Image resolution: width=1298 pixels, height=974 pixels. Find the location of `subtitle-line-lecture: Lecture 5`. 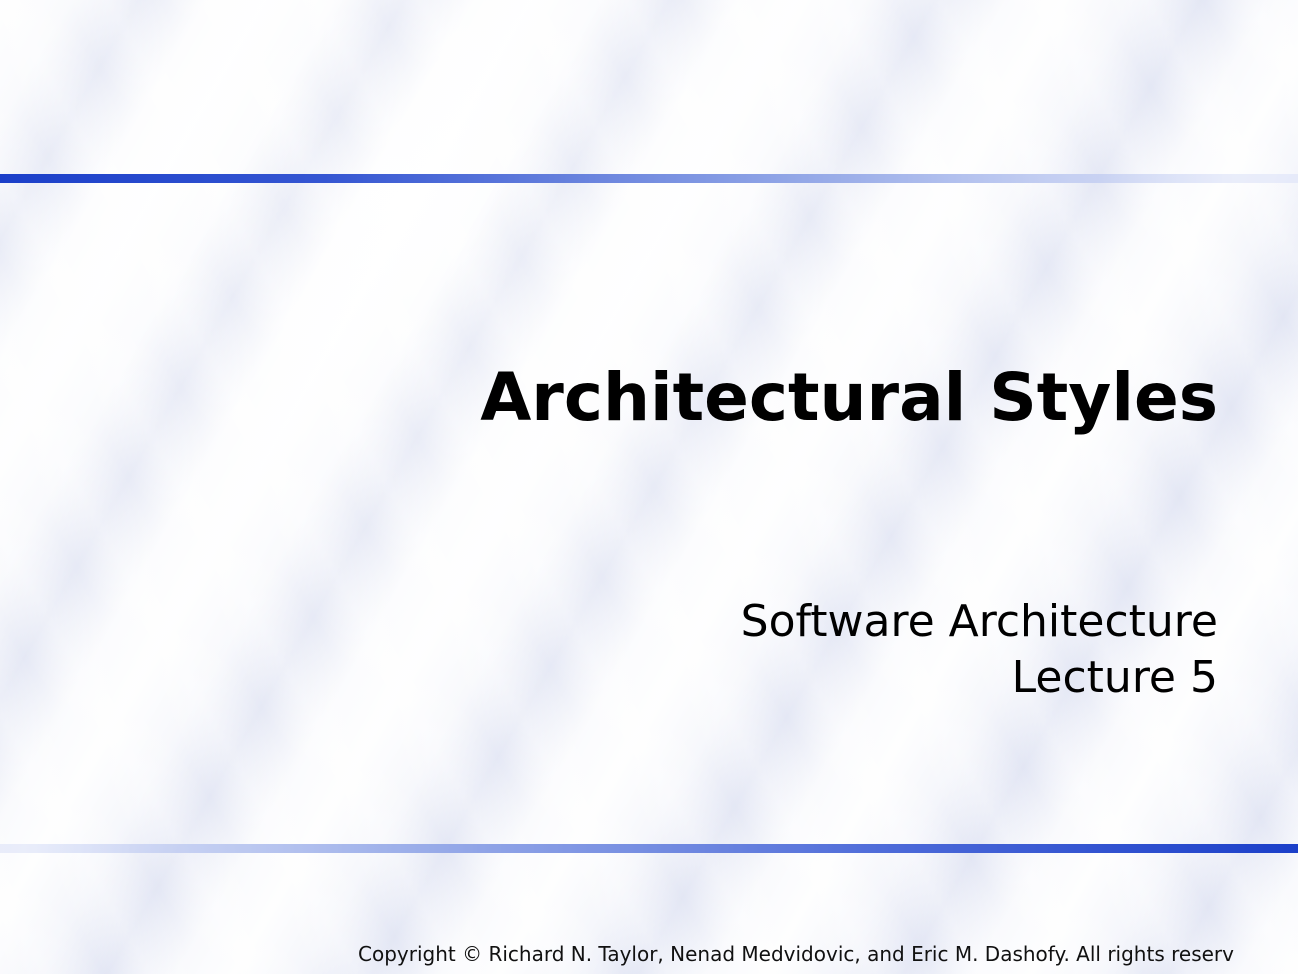

subtitle-line-lecture: Lecture 5 is located at coordinates (1114, 677).